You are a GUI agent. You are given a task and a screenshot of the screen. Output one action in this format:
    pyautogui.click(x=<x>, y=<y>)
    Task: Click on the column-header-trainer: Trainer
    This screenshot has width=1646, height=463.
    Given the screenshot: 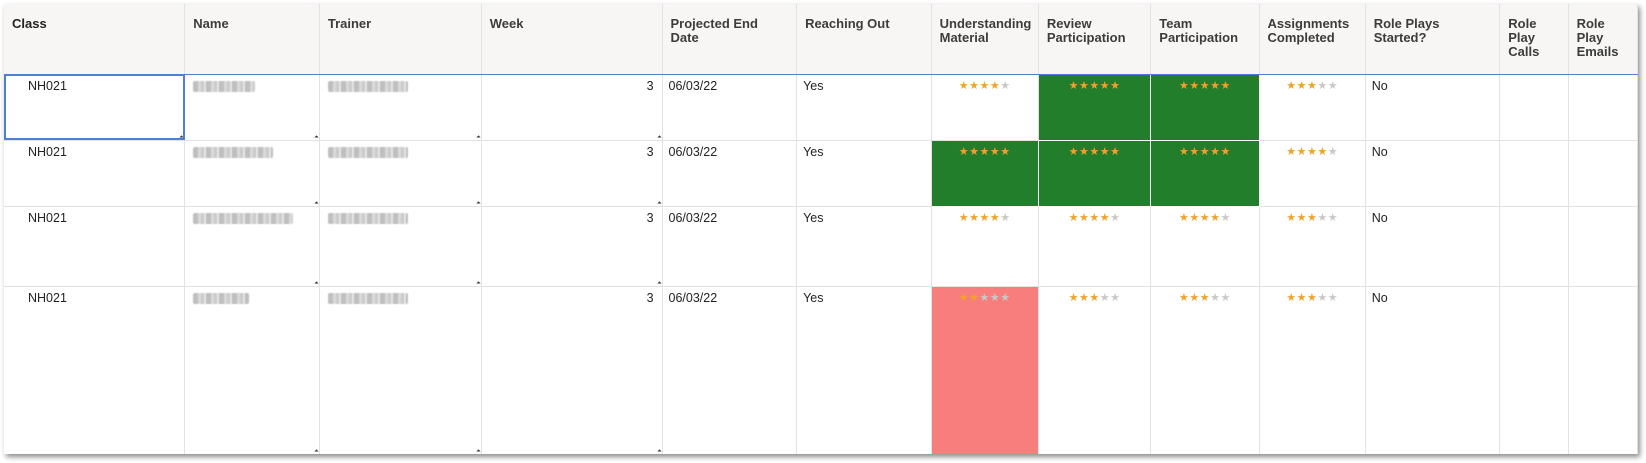 What is the action you would take?
    pyautogui.click(x=400, y=39)
    